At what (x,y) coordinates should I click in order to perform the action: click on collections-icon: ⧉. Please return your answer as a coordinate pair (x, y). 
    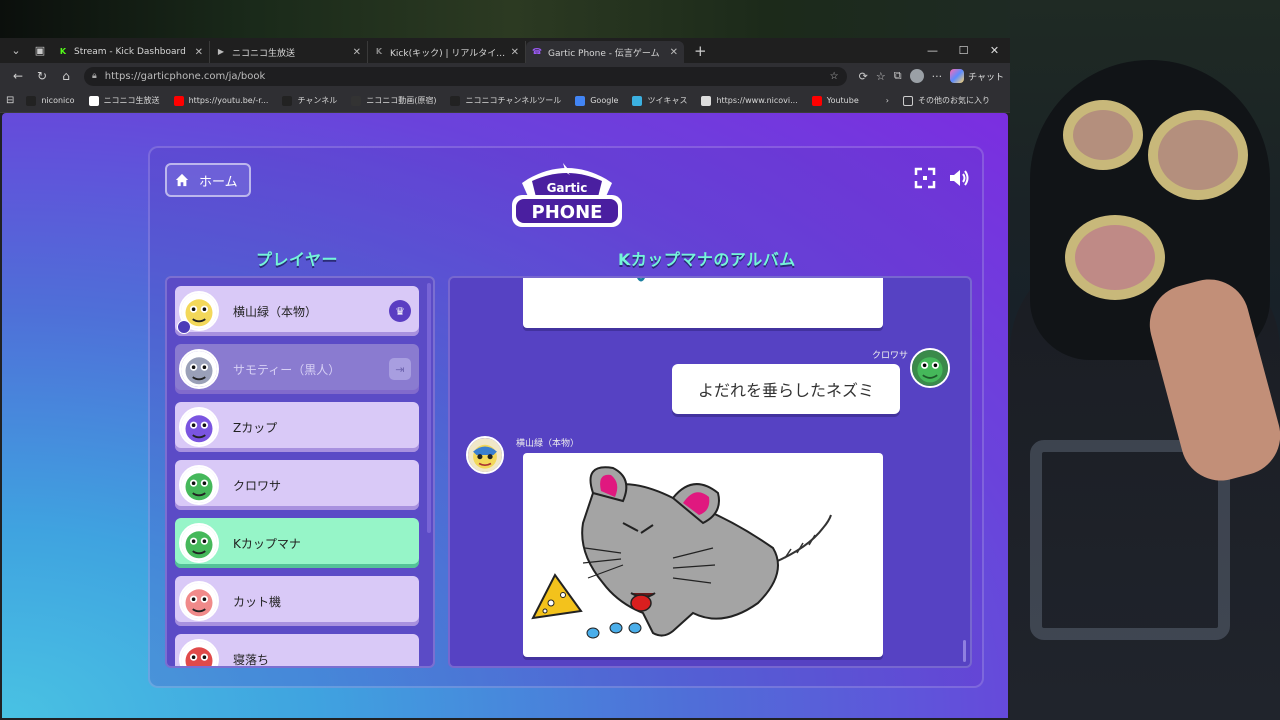
    Looking at the image, I should click on (898, 76).